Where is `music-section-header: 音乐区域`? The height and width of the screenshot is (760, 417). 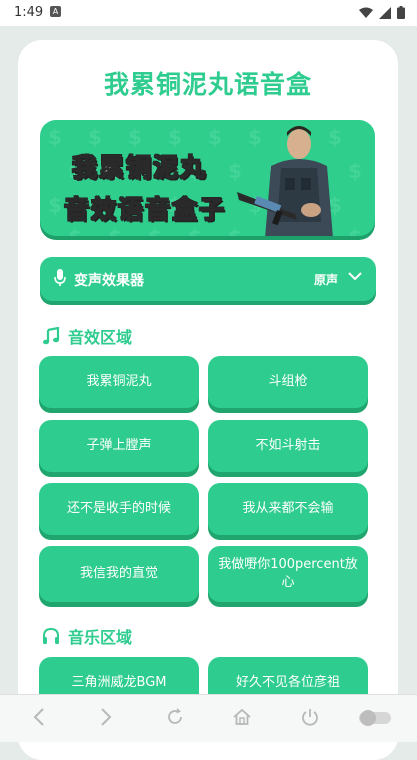 music-section-header: 音乐区域 is located at coordinates (87, 636).